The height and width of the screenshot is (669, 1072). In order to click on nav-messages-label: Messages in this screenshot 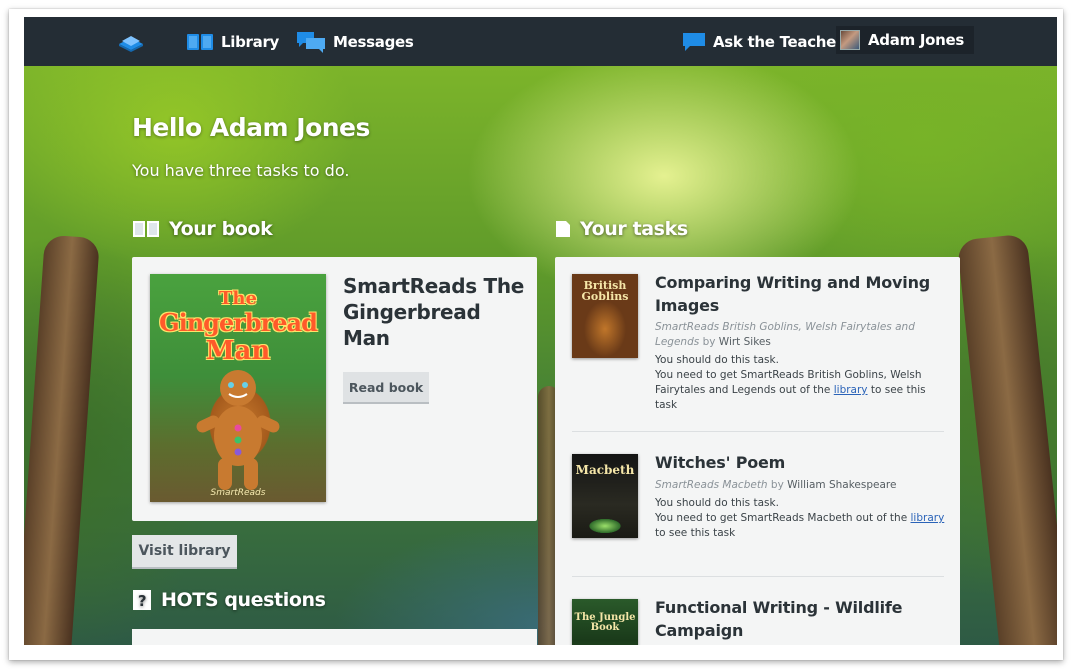, I will do `click(373, 41)`.